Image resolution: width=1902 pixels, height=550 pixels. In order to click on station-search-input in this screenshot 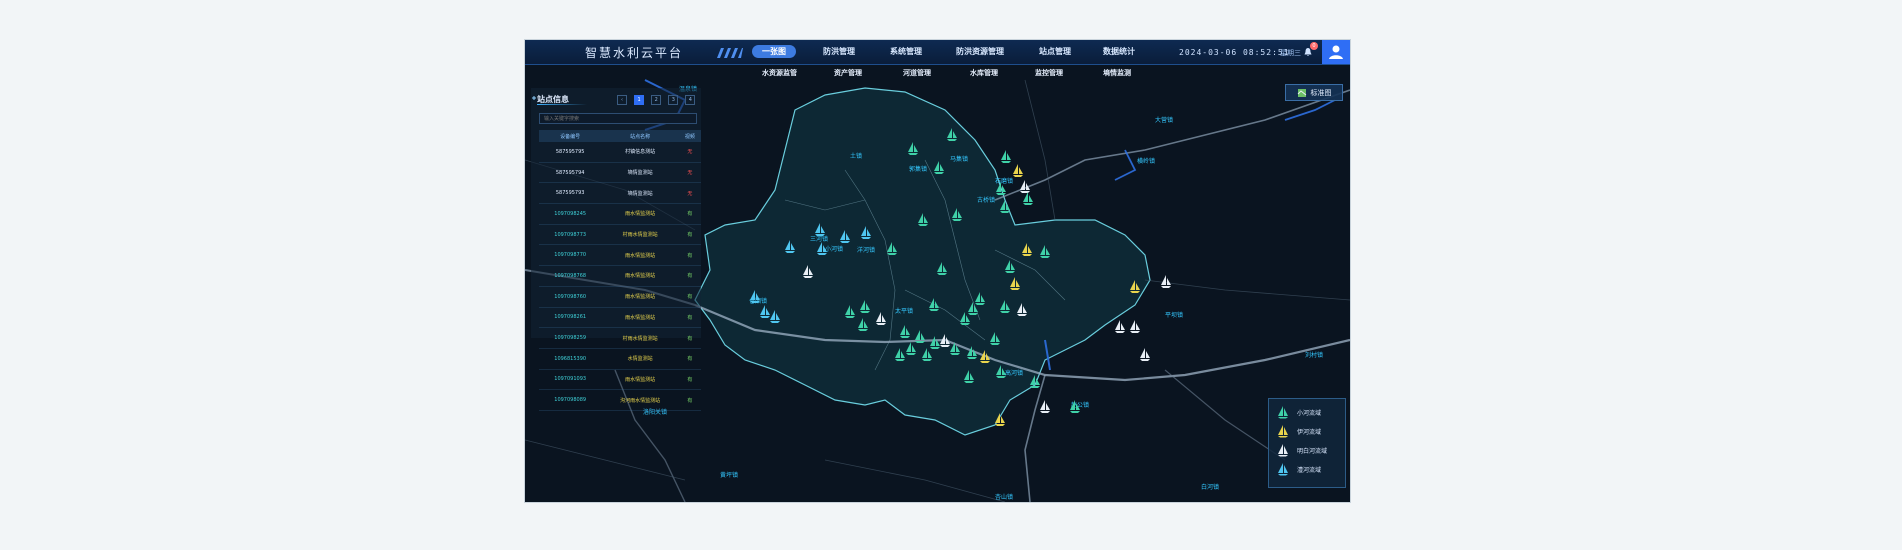, I will do `click(618, 118)`.